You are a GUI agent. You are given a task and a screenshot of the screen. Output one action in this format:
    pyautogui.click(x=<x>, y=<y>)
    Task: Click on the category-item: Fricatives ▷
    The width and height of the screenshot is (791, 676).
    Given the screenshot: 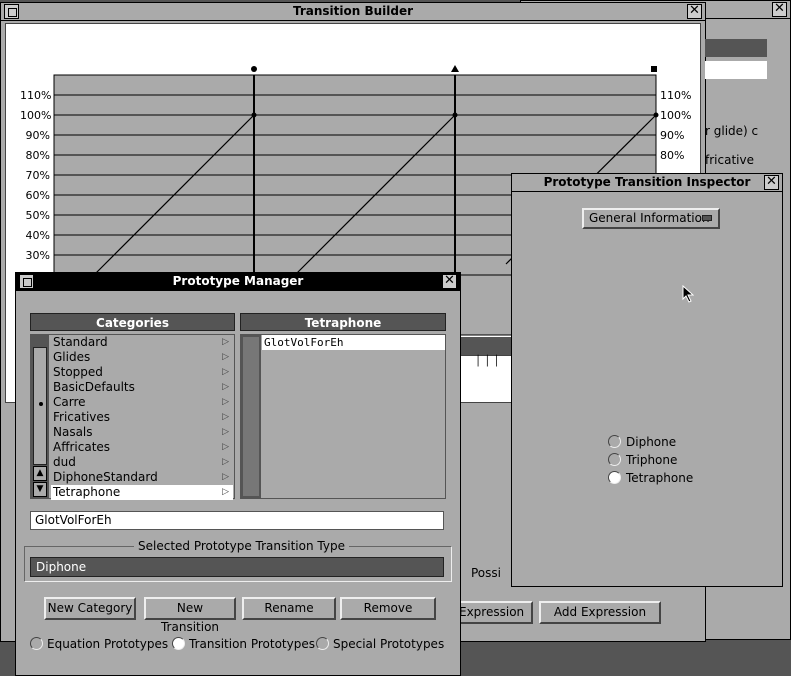 What is the action you would take?
    pyautogui.click(x=142, y=417)
    